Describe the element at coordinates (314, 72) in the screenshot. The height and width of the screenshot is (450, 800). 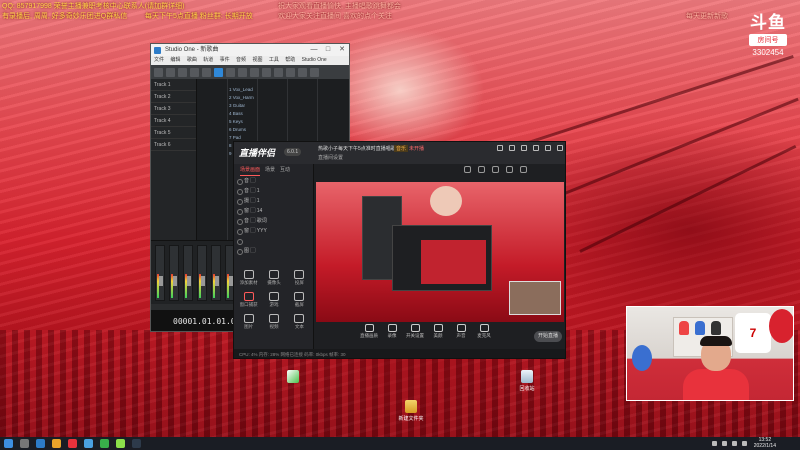
I see `mix-view-icon` at that location.